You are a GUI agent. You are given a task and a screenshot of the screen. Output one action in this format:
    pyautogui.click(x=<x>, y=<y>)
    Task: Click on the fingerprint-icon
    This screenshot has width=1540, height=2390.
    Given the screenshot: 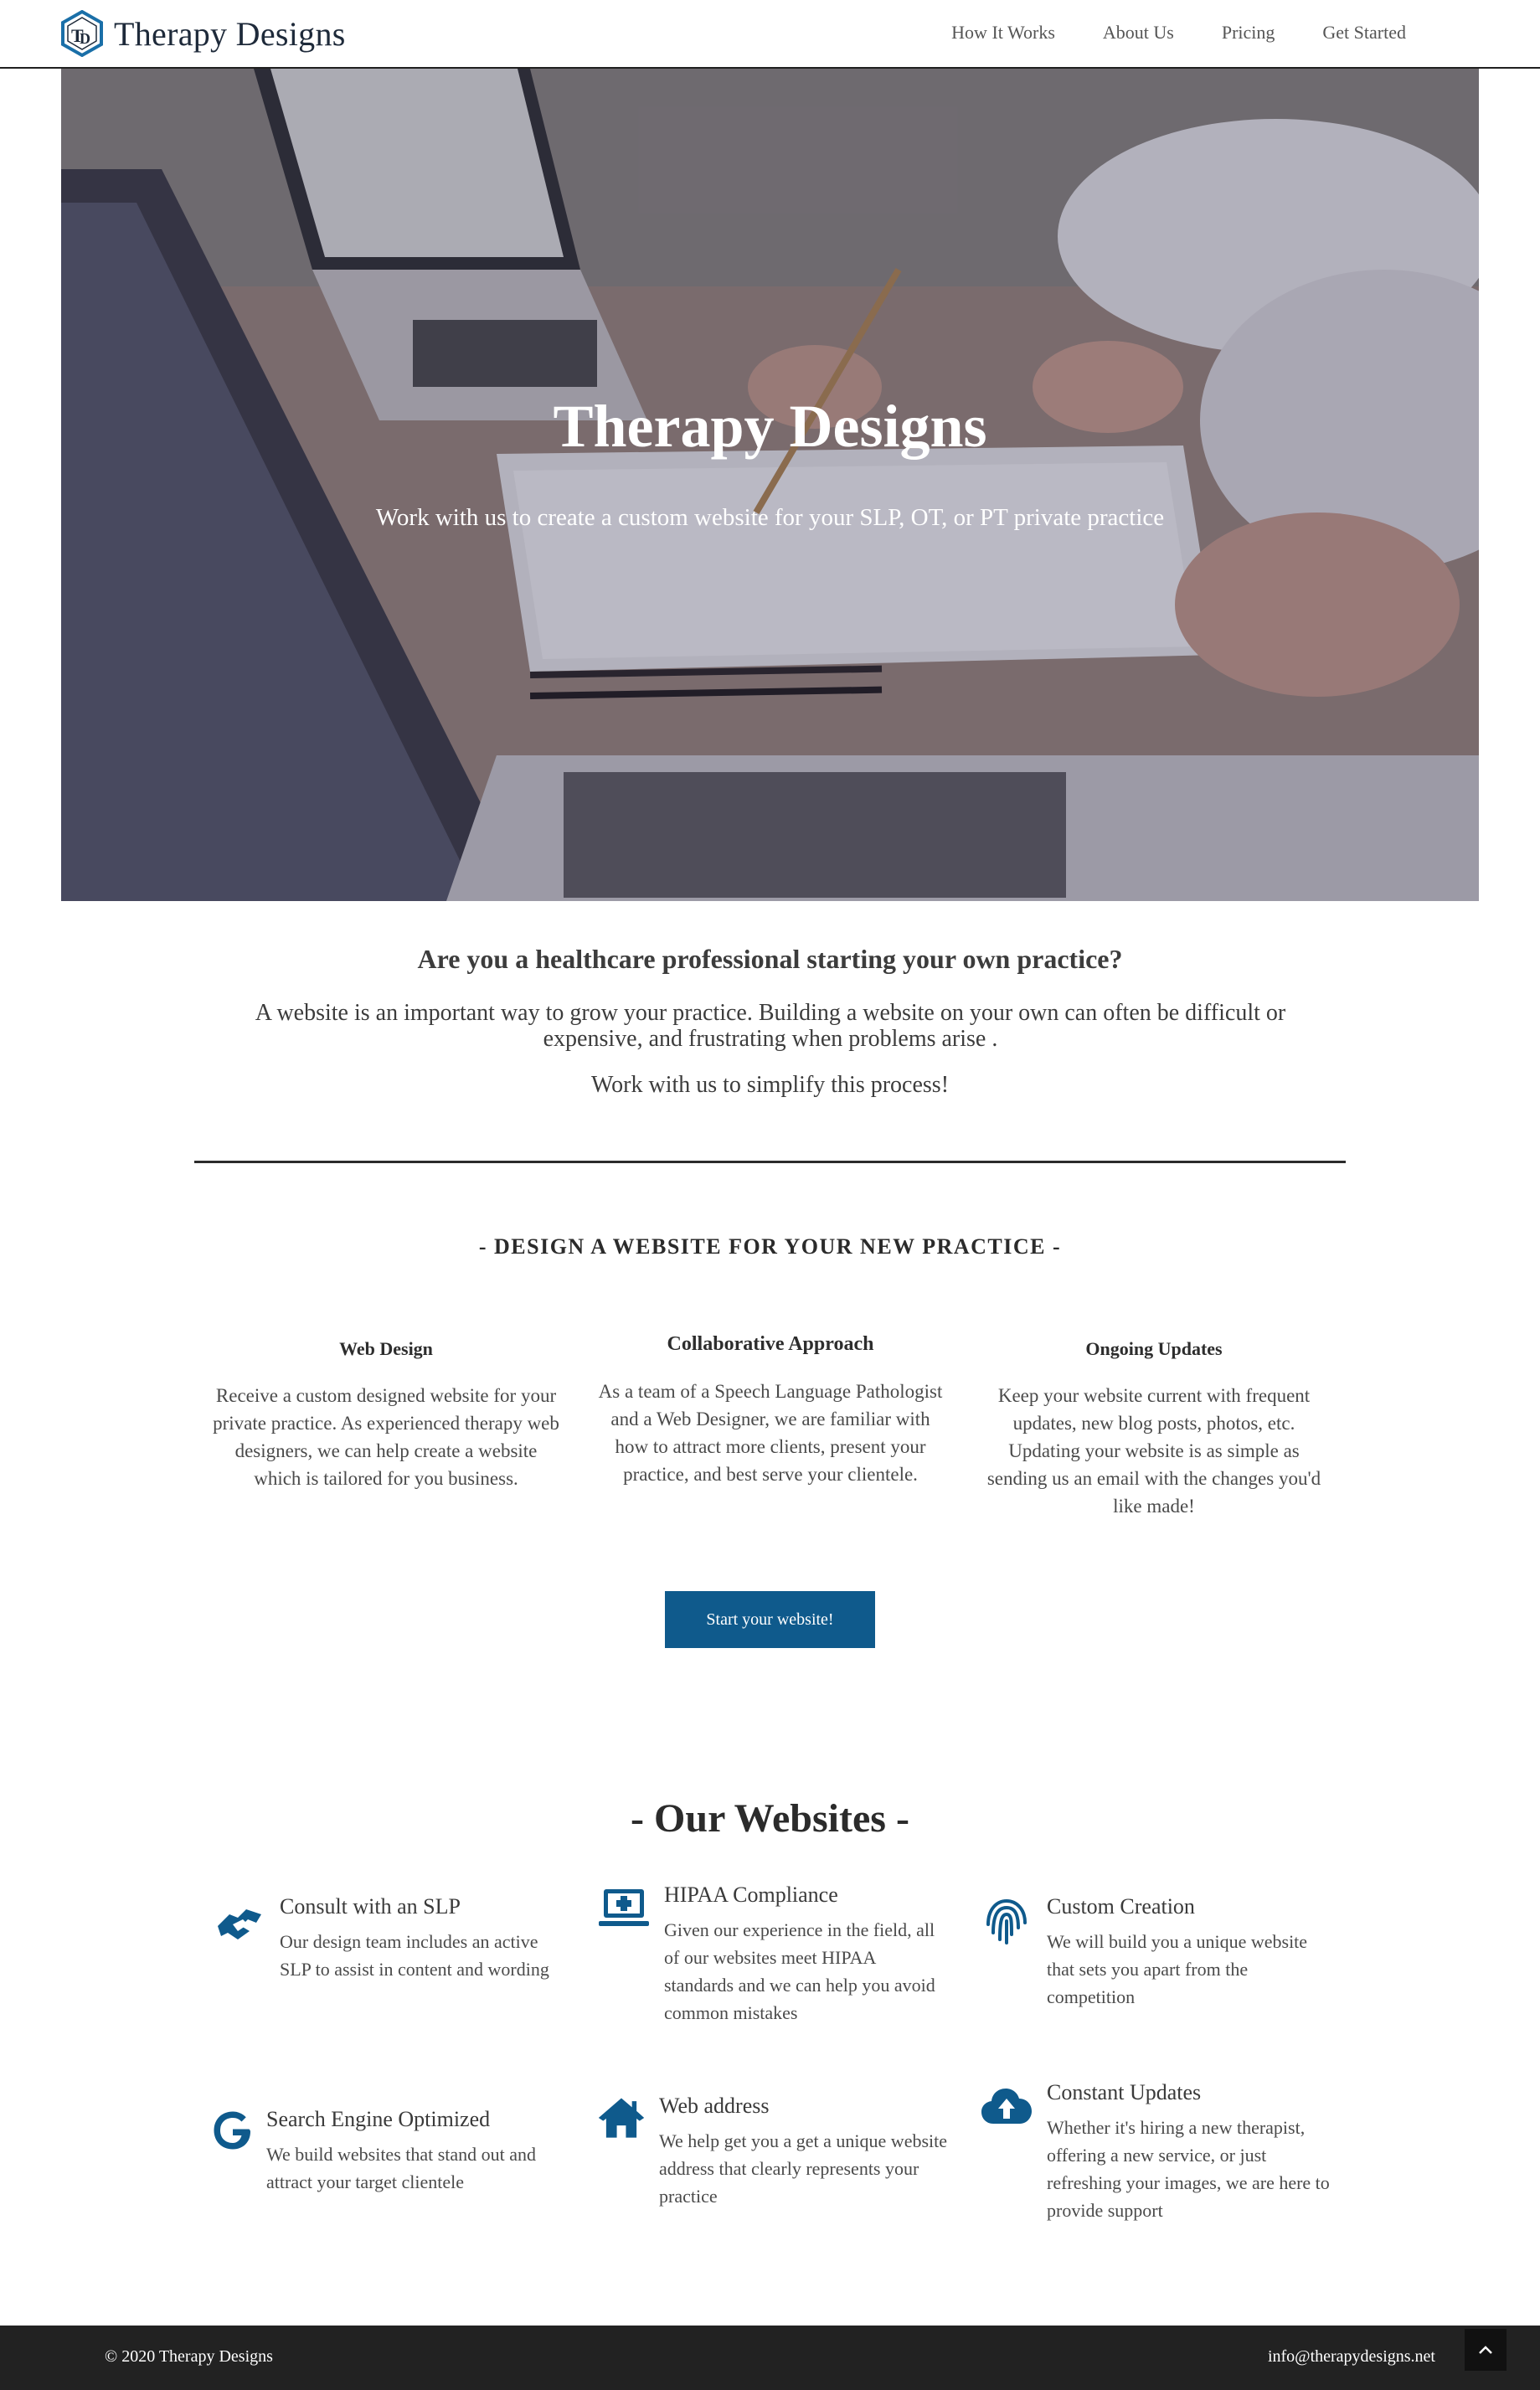 What is the action you would take?
    pyautogui.click(x=1007, y=1953)
    